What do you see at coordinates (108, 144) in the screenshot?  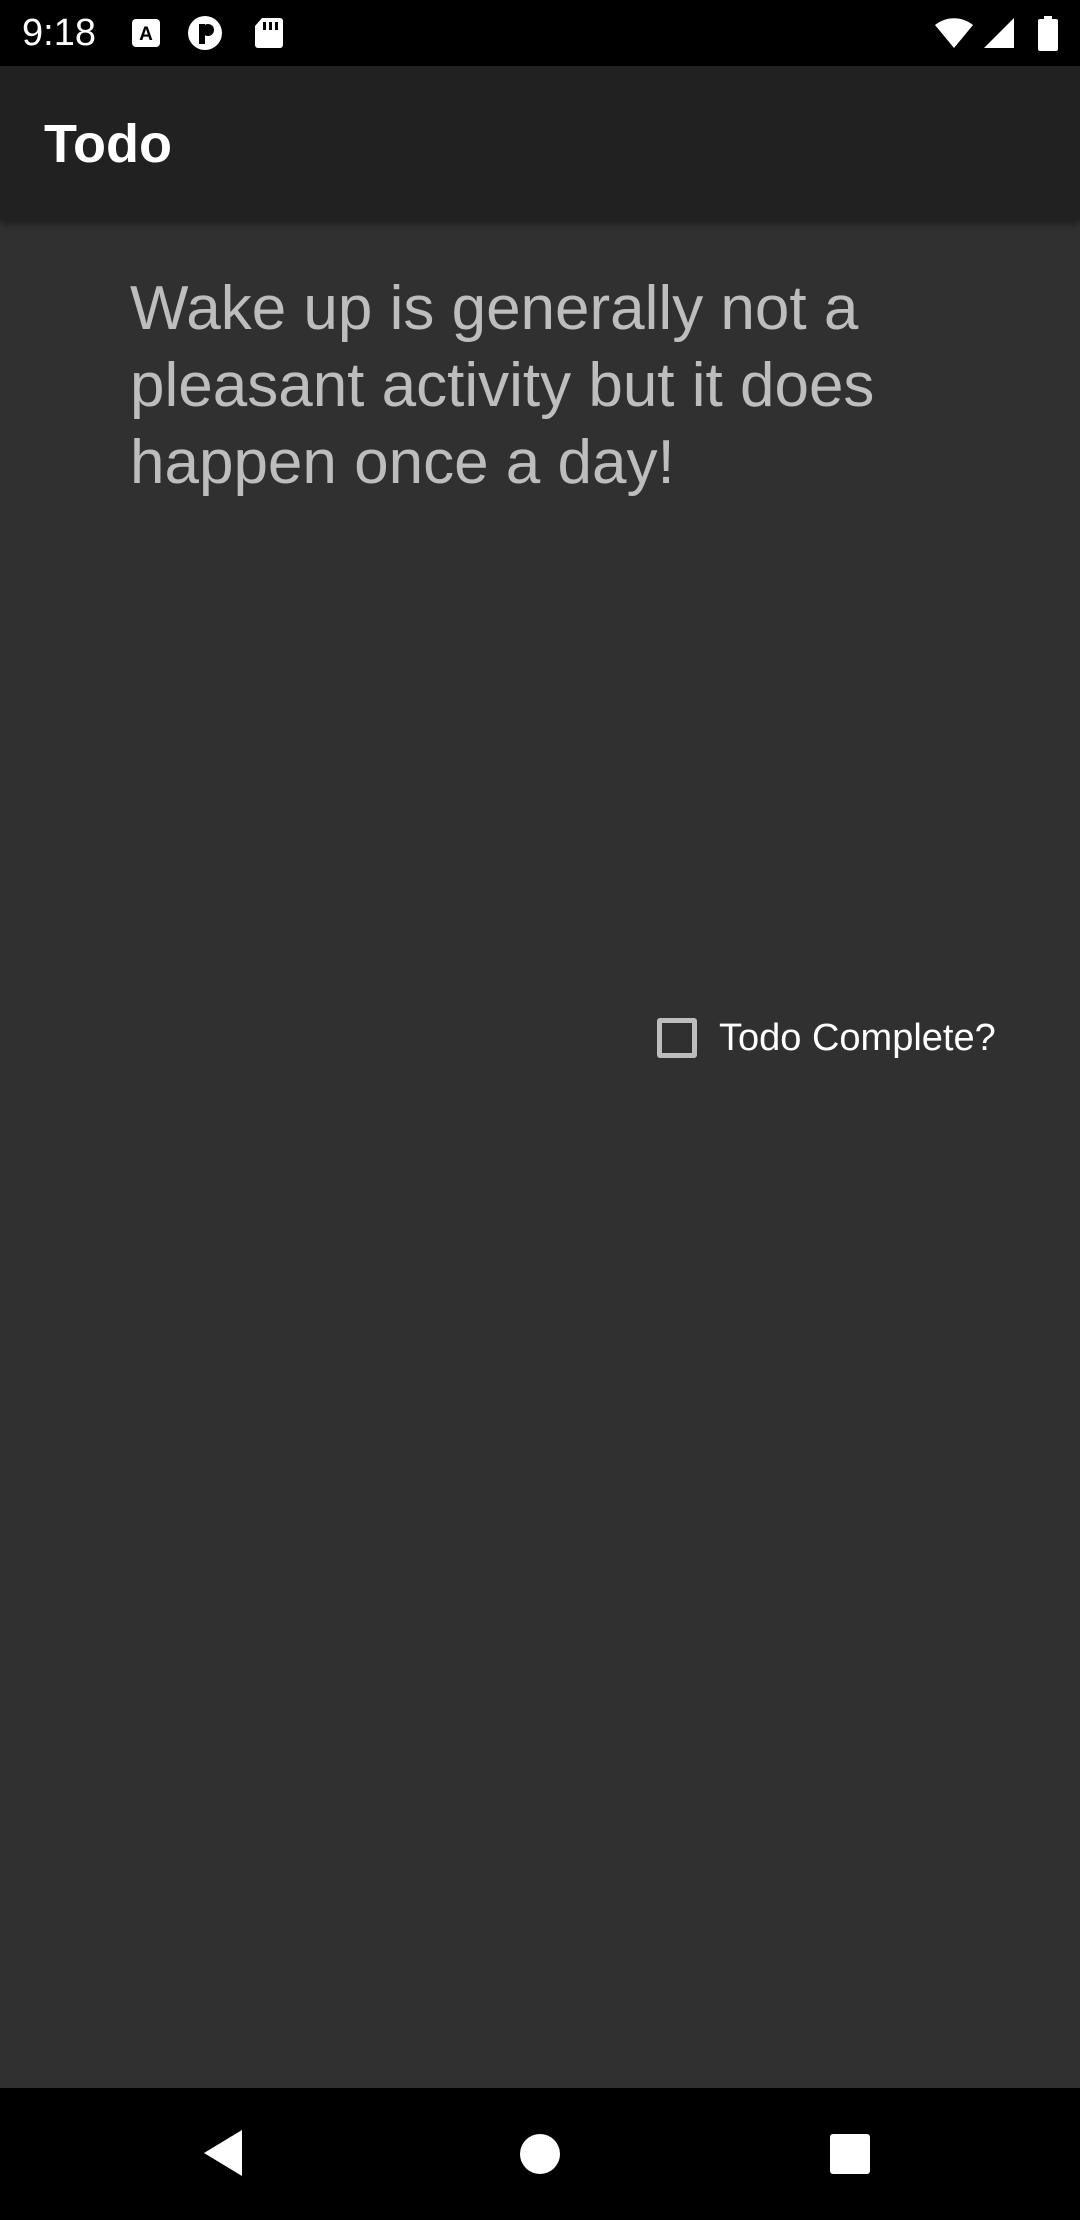 I see `app-title: Todo` at bounding box center [108, 144].